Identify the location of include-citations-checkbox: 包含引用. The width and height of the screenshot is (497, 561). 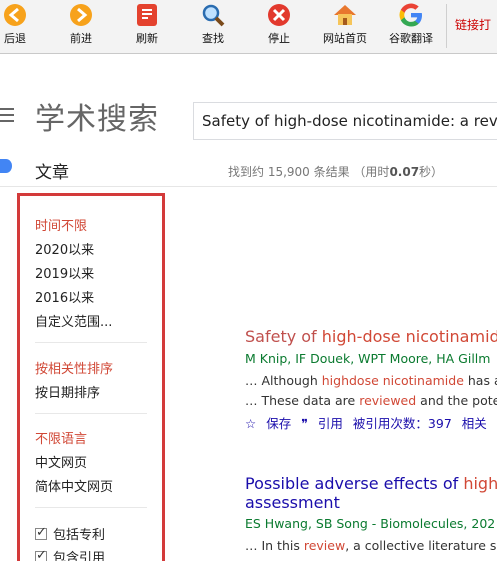
(70, 554).